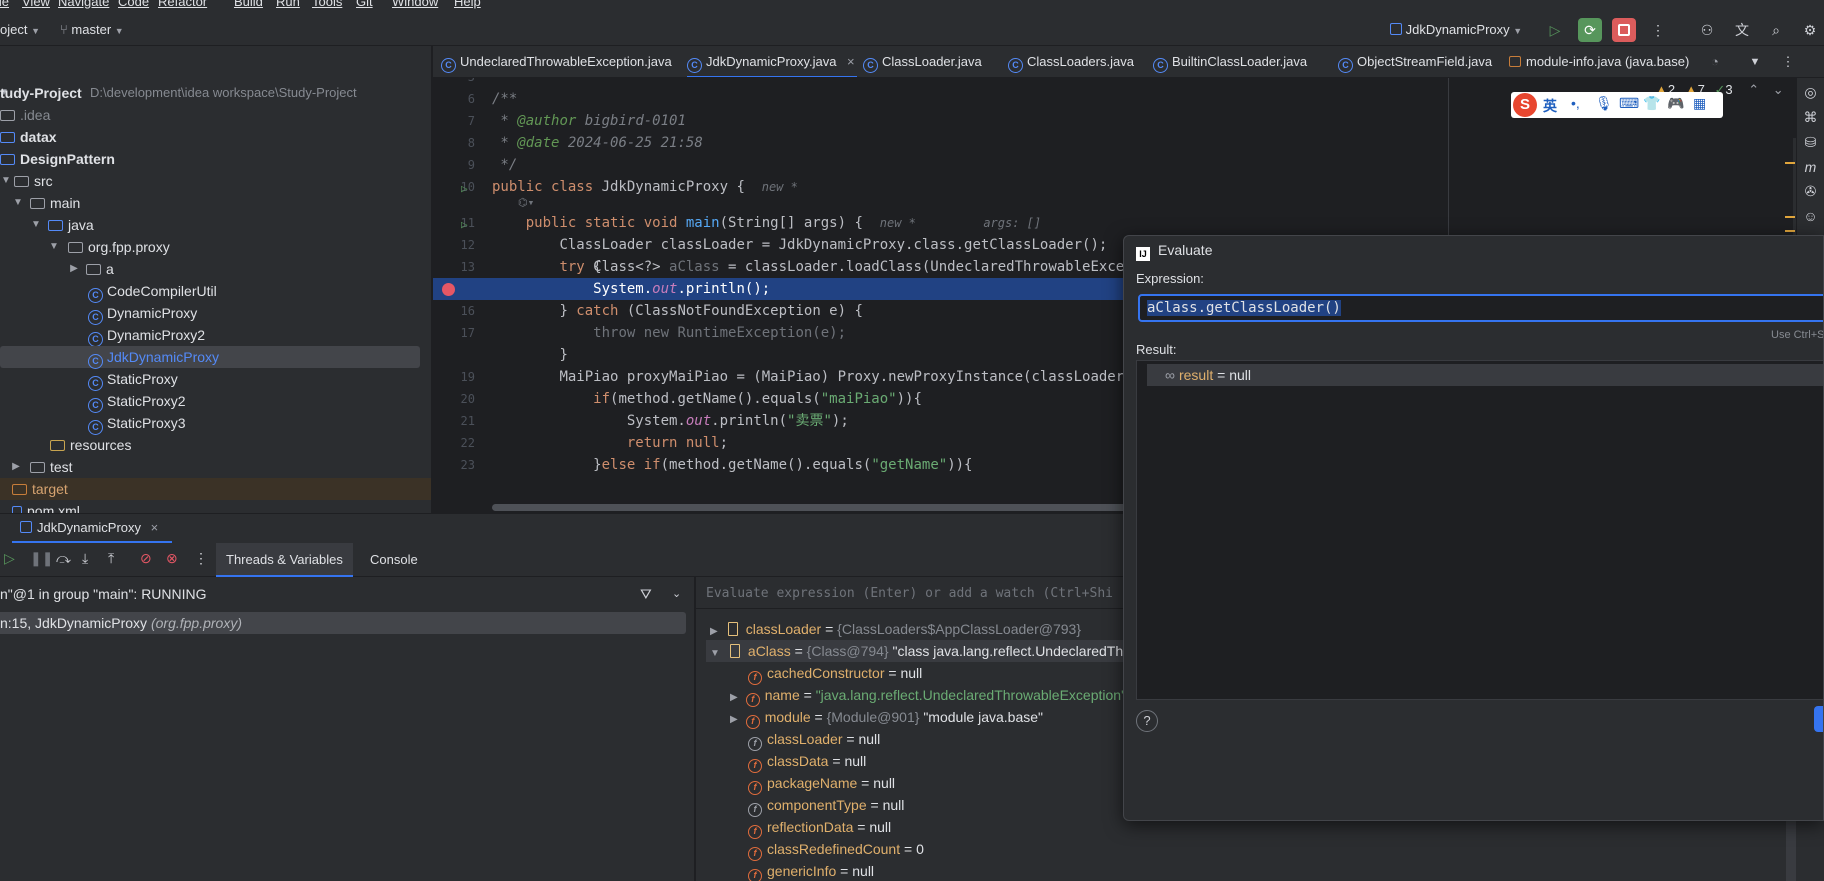 The width and height of the screenshot is (1824, 881). Describe the element at coordinates (36, 4) in the screenshot. I see `menu-view: View` at that location.